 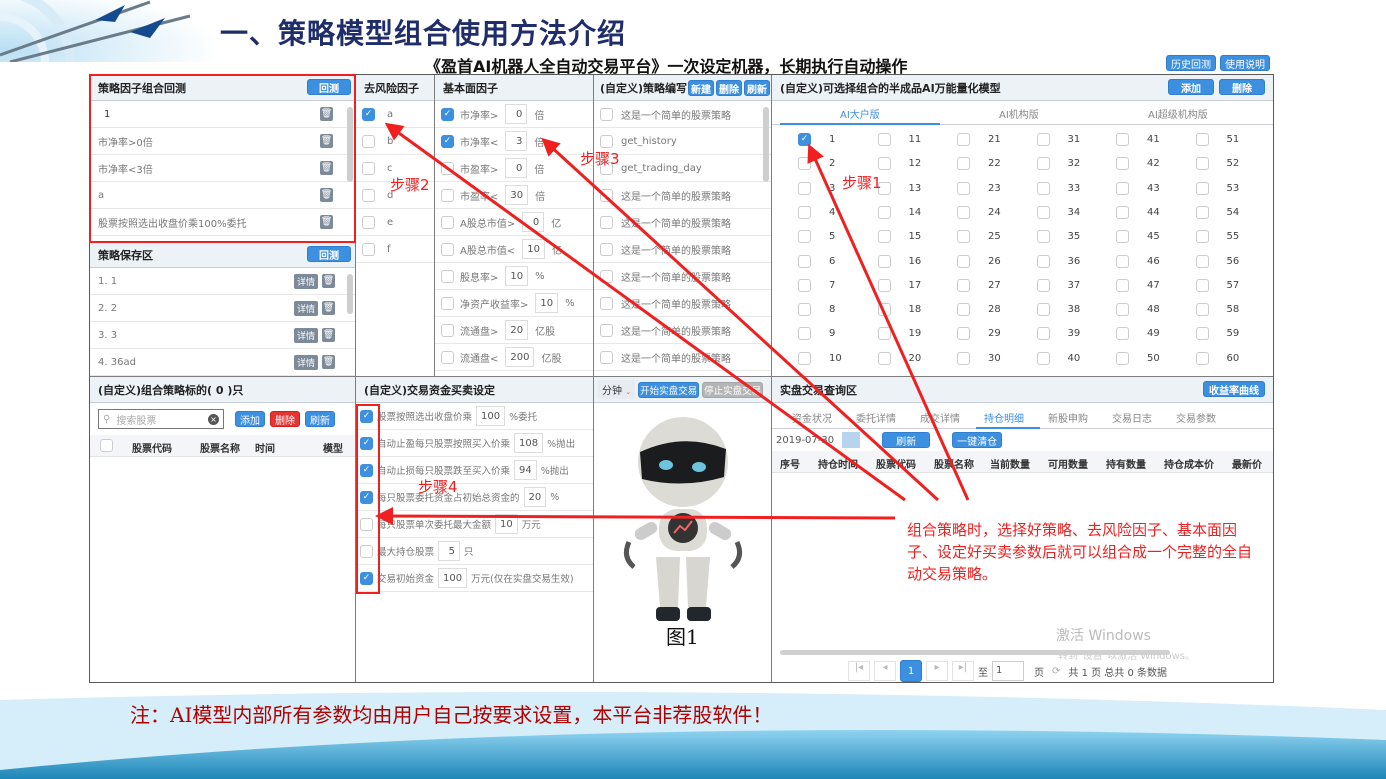 I want to click on ai-model-option: 32, so click(x=1058, y=164).